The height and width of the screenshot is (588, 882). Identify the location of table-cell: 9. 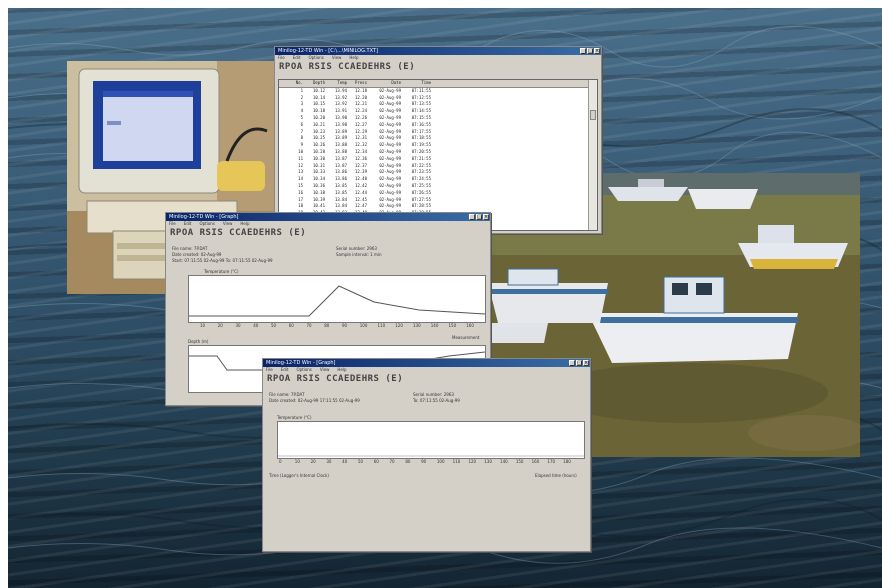
(301, 145).